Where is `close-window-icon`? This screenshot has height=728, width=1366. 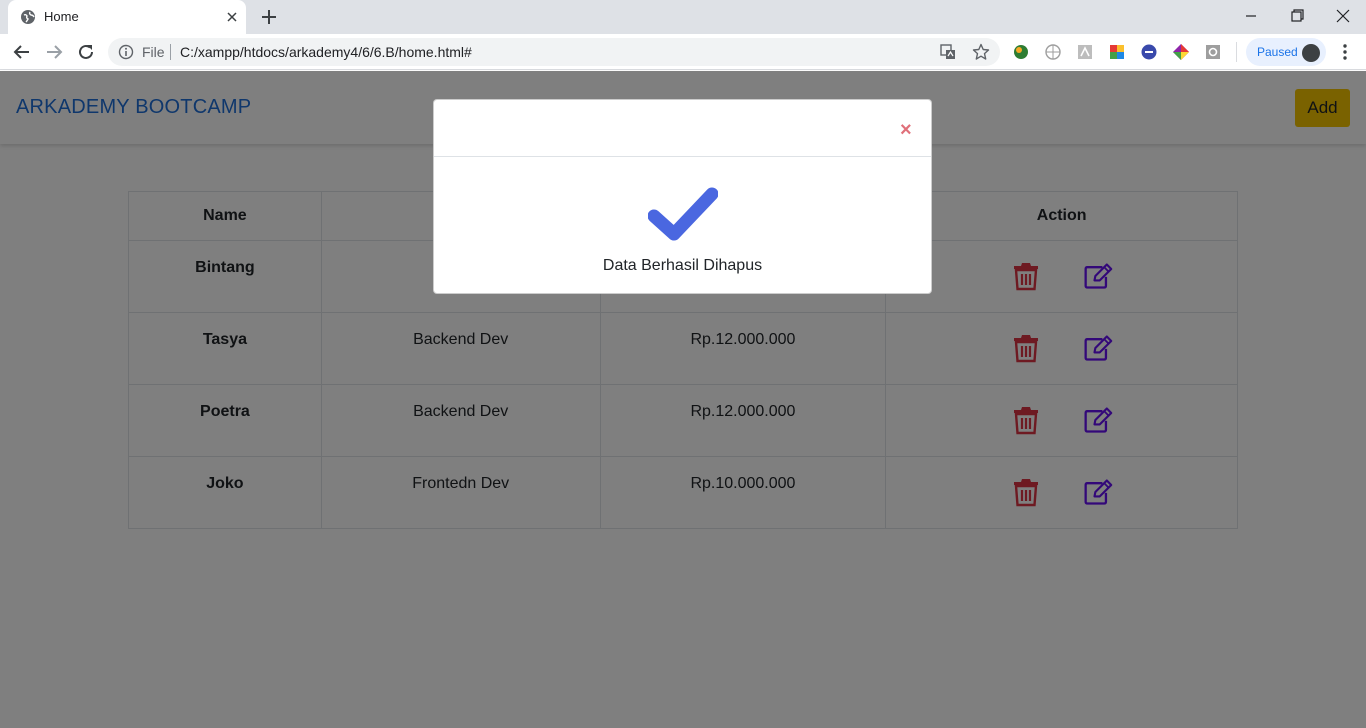 close-window-icon is located at coordinates (1343, 16).